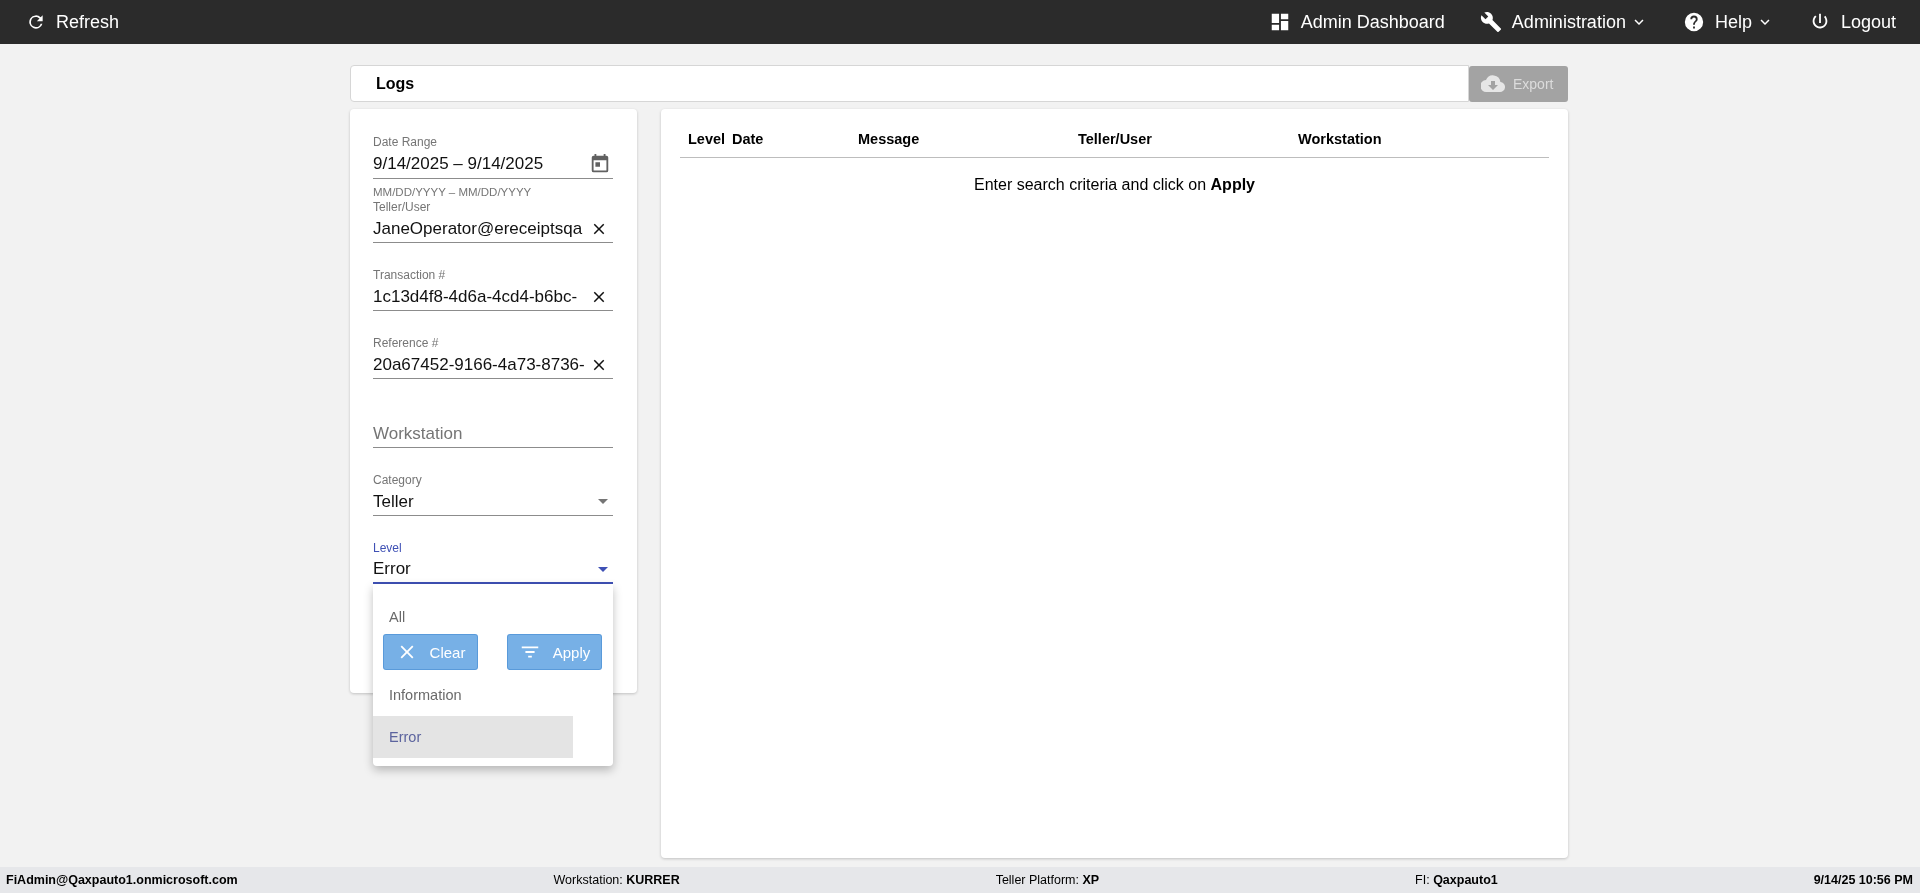 This screenshot has width=1920, height=893. What do you see at coordinates (493, 434) in the screenshot?
I see `input-field: Workstation` at bounding box center [493, 434].